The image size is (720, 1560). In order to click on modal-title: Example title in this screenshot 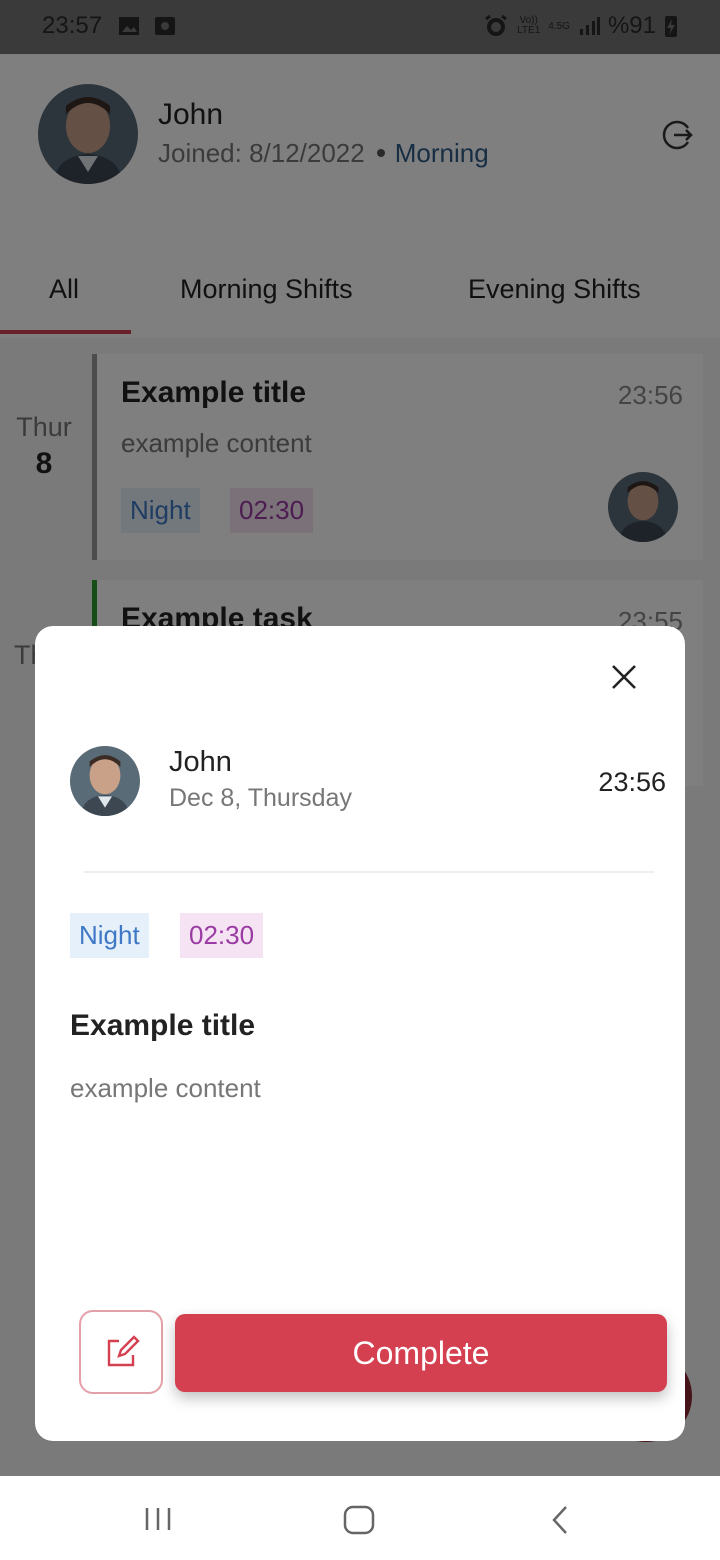, I will do `click(163, 1025)`.